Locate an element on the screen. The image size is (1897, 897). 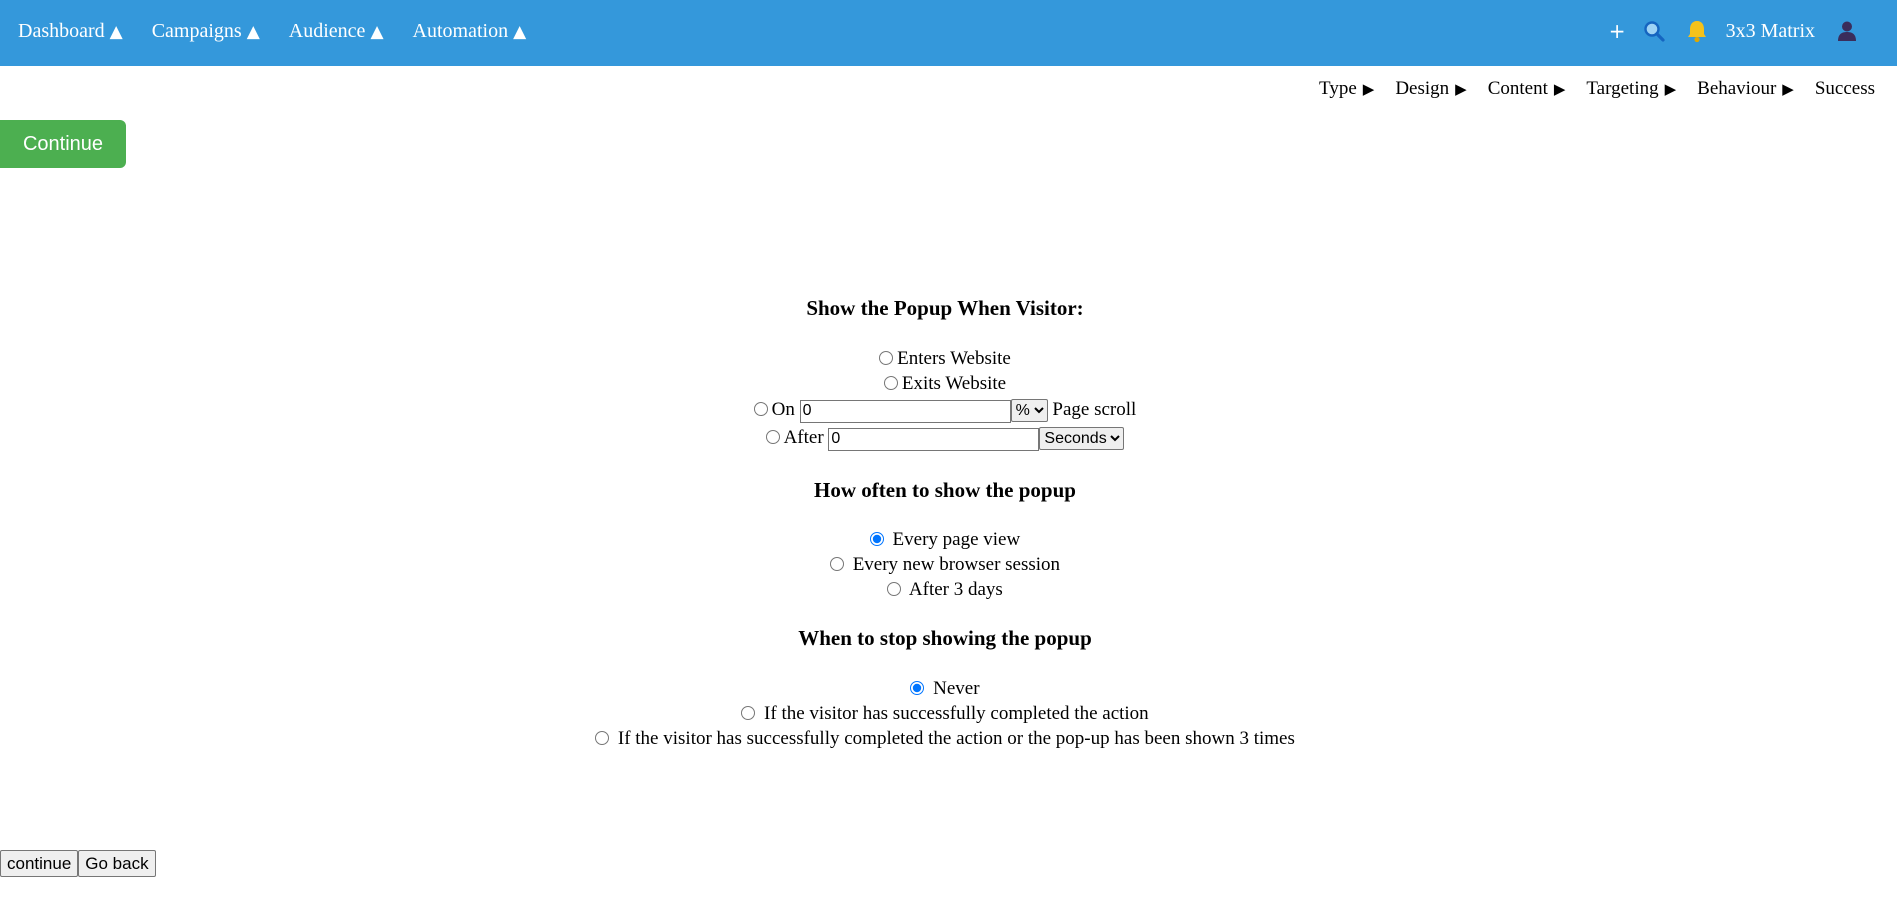
step-design: Design ▶ is located at coordinates (1430, 89).